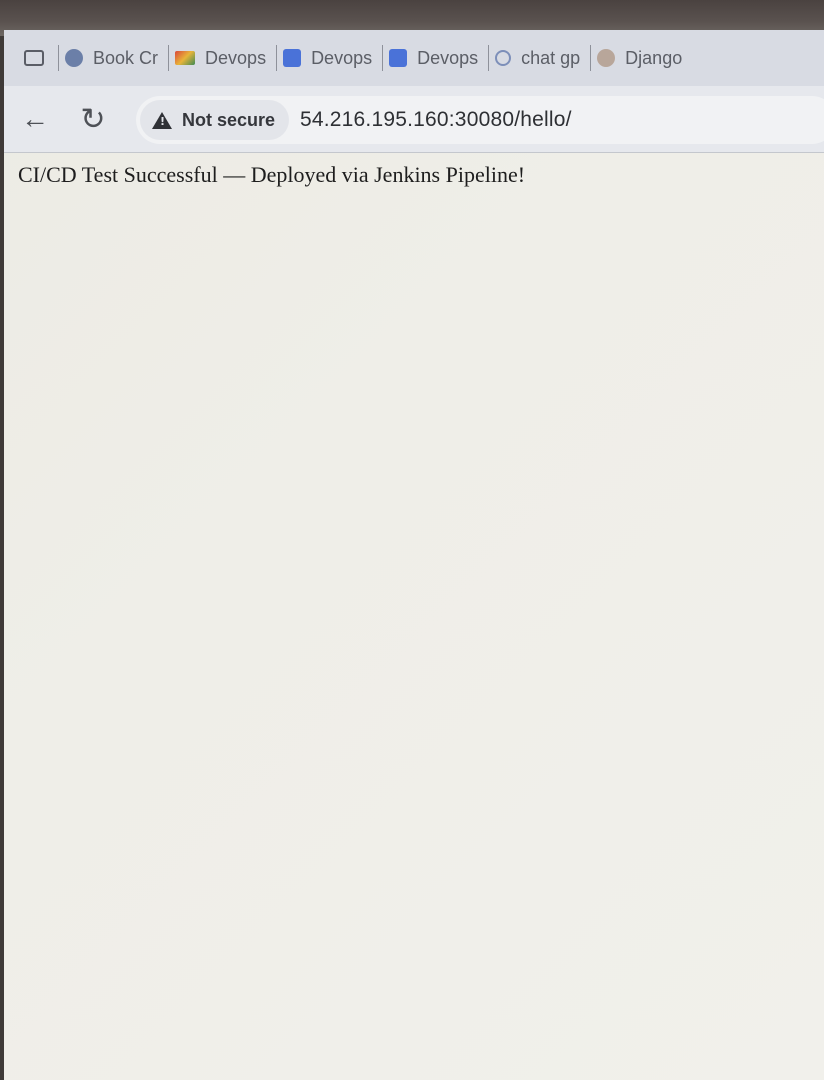 Image resolution: width=824 pixels, height=1080 pixels. What do you see at coordinates (503, 58) in the screenshot?
I see `search-icon` at bounding box center [503, 58].